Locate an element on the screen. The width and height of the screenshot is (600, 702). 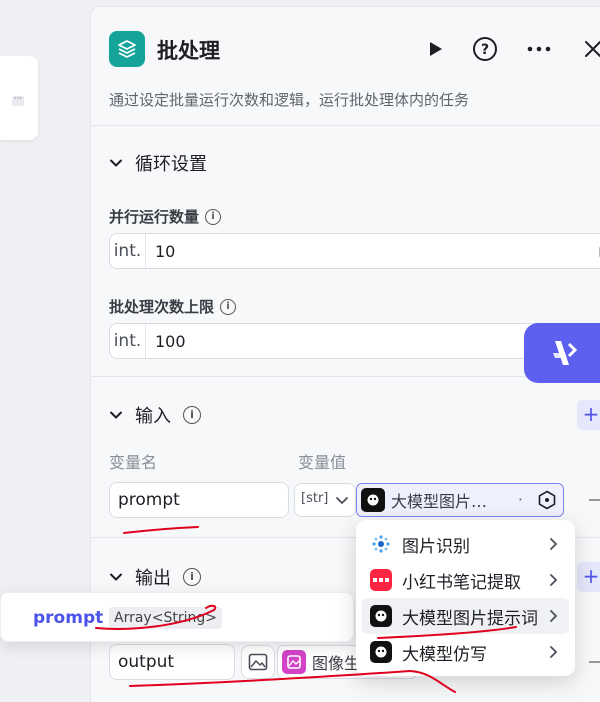
xiaohongshu-icon is located at coordinates (381, 580).